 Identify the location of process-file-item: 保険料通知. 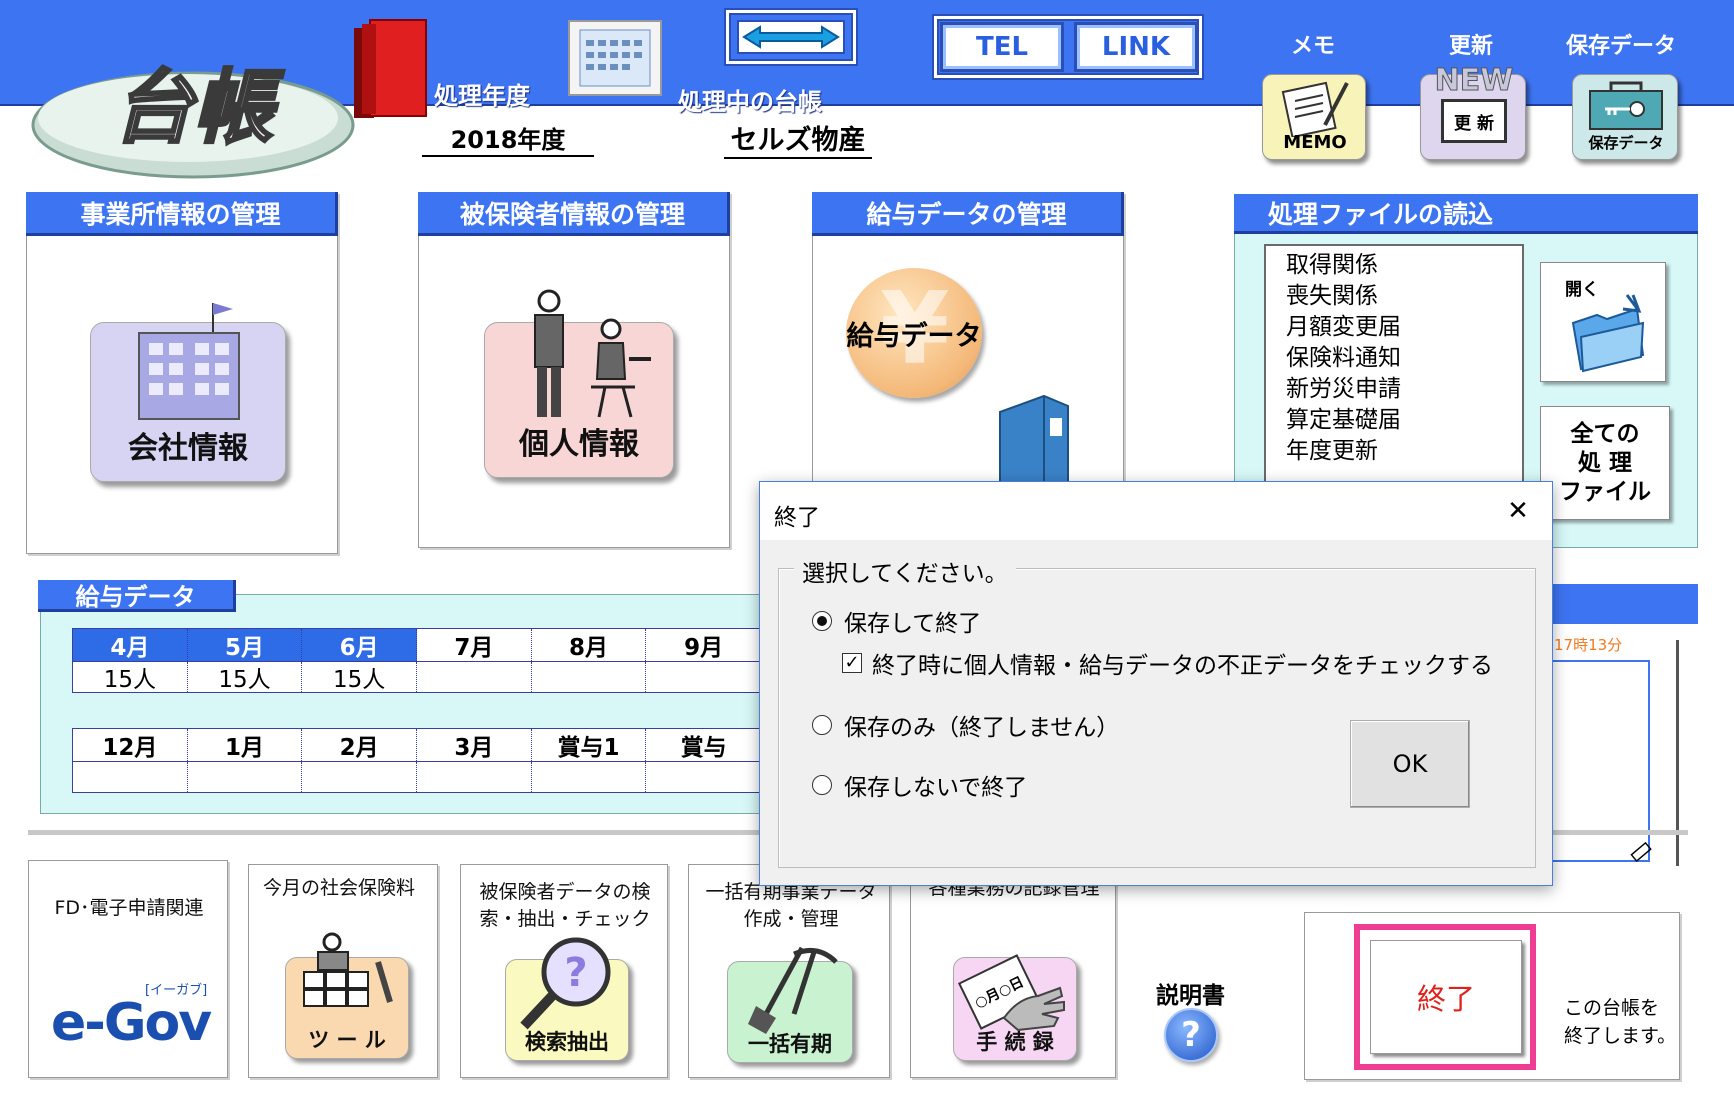
(1404, 358).